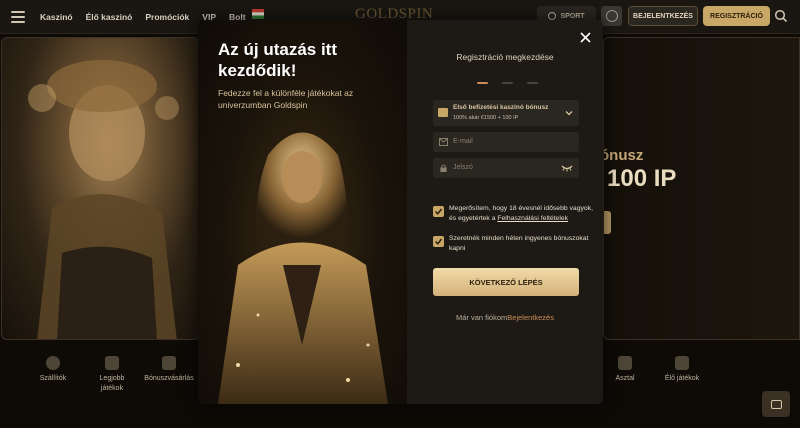  What do you see at coordinates (103, 199) in the screenshot?
I see `golden-woman-illustration` at bounding box center [103, 199].